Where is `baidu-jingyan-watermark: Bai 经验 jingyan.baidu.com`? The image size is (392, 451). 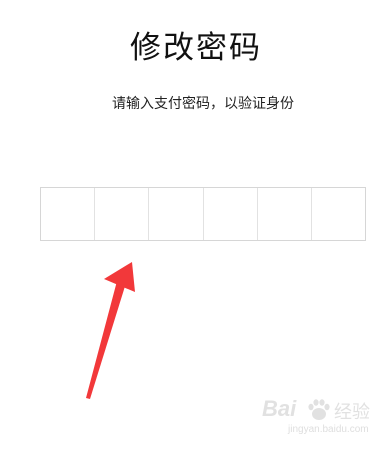 baidu-jingyan-watermark: Bai 经验 jingyan.baidu.com is located at coordinates (321, 419).